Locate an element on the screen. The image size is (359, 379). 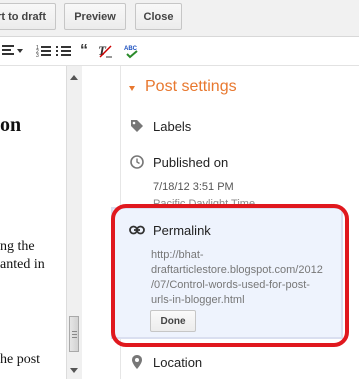
scroll-down-arrow-icon is located at coordinates (74, 370).